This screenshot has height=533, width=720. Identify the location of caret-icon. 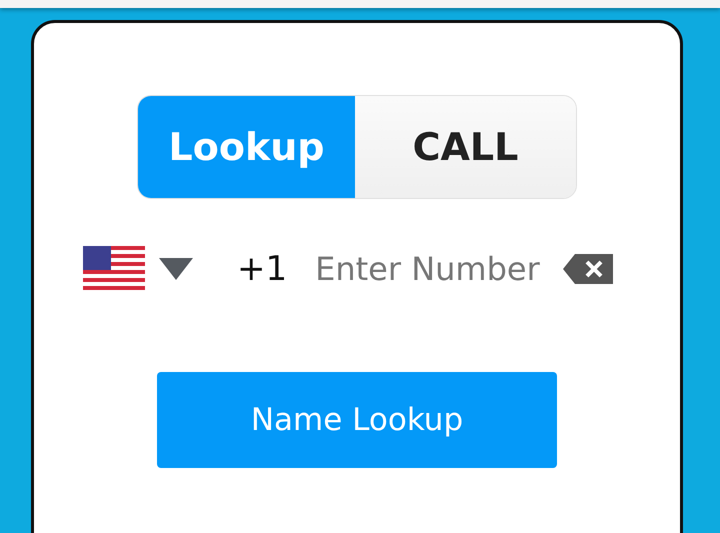
(176, 269).